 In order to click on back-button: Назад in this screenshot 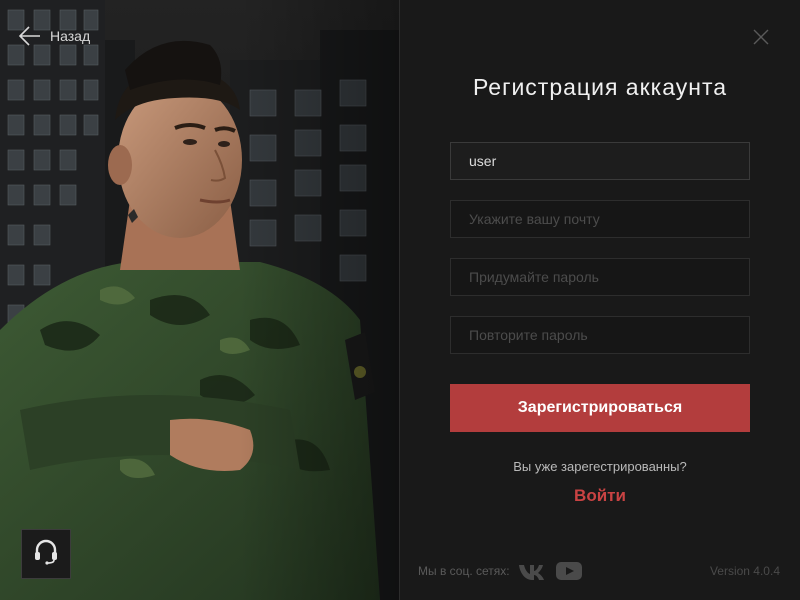, I will do `click(54, 36)`.